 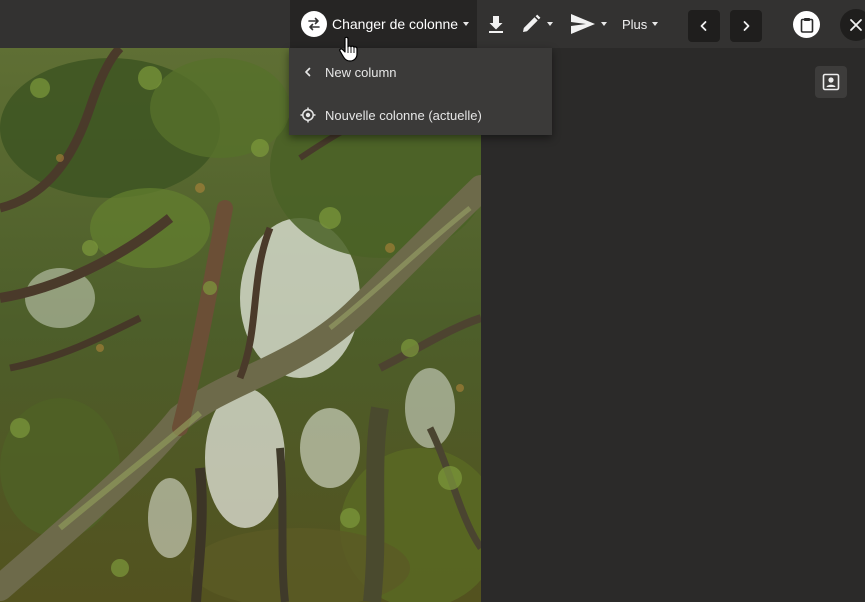 I want to click on download-icon, so click(x=496, y=24).